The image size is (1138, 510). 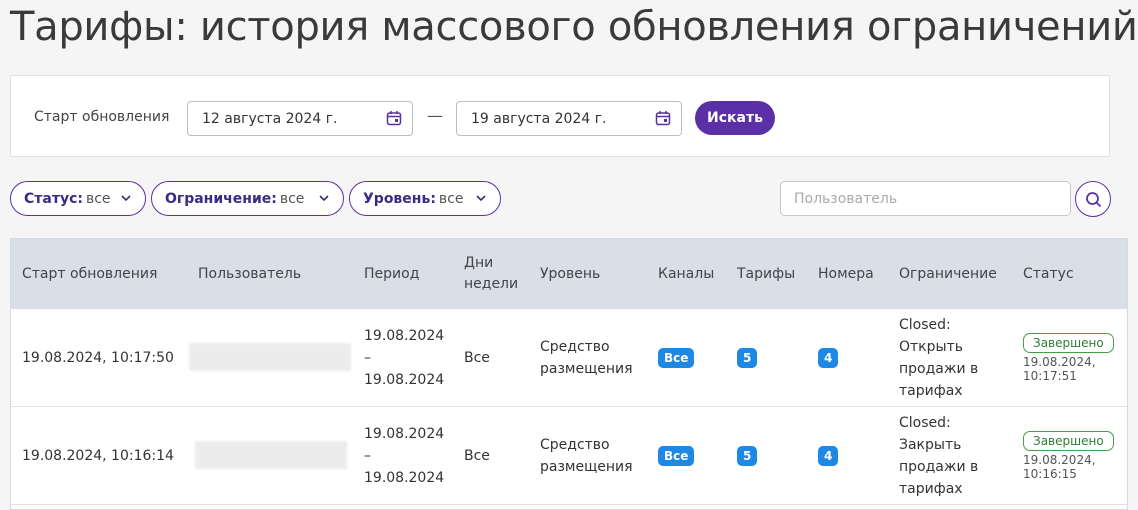 I want to click on date-range-dash: —, so click(x=435, y=115).